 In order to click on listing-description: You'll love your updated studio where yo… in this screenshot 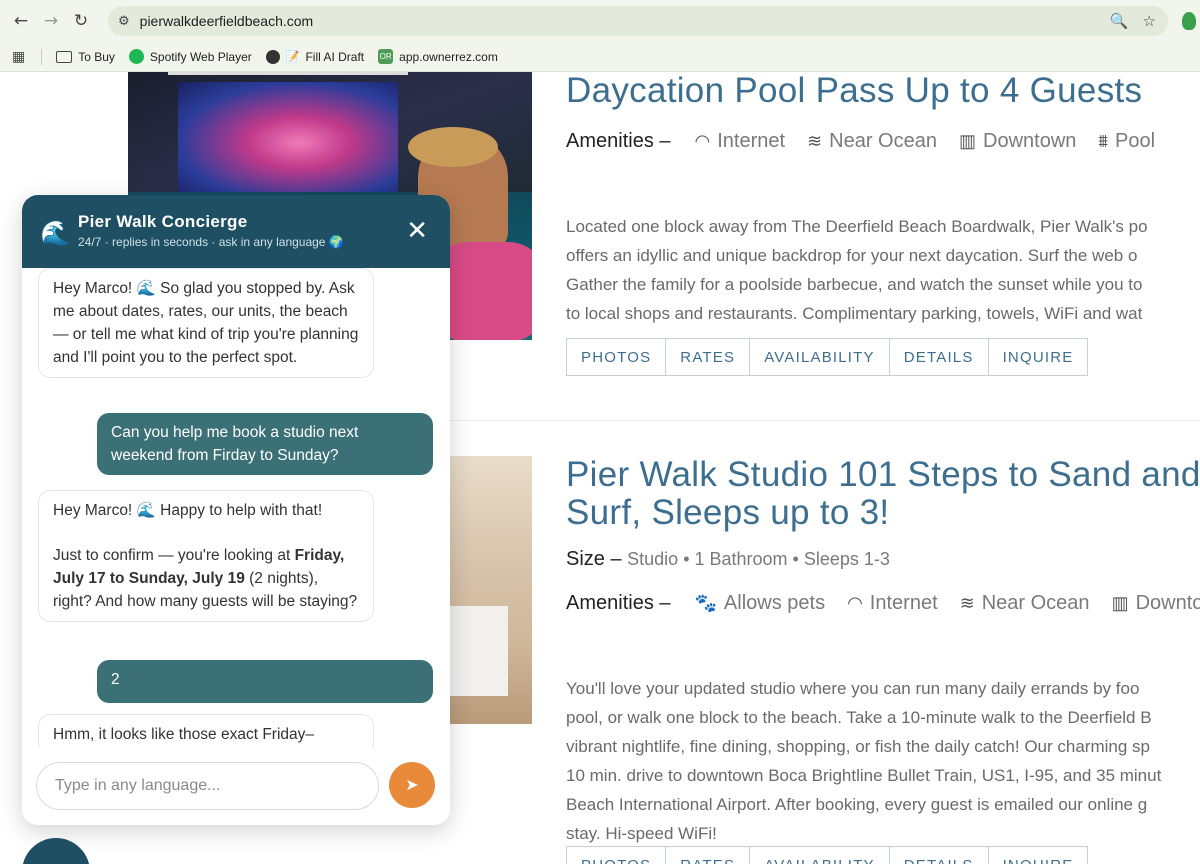, I will do `click(883, 761)`.